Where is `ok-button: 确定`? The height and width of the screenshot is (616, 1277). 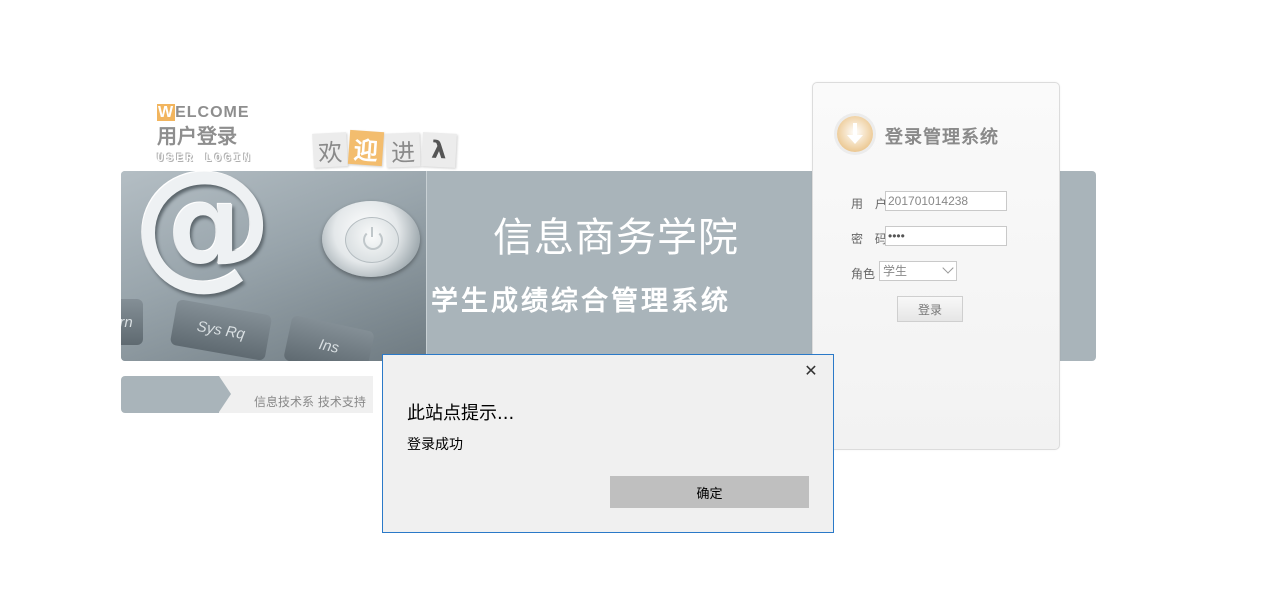
ok-button: 确定 is located at coordinates (709, 492).